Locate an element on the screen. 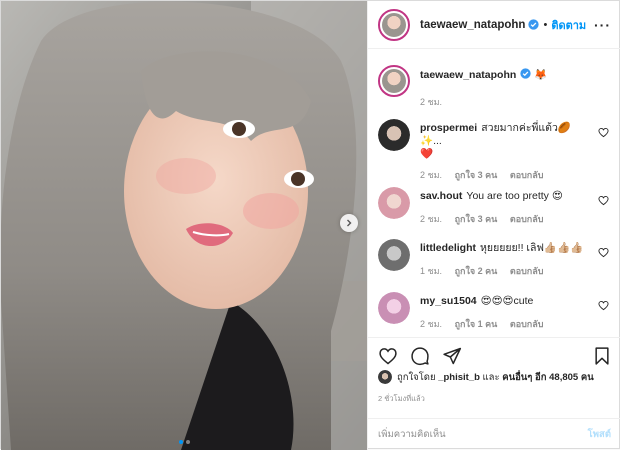 The width and height of the screenshot is (620, 450). next-photo-button is located at coordinates (349, 223).